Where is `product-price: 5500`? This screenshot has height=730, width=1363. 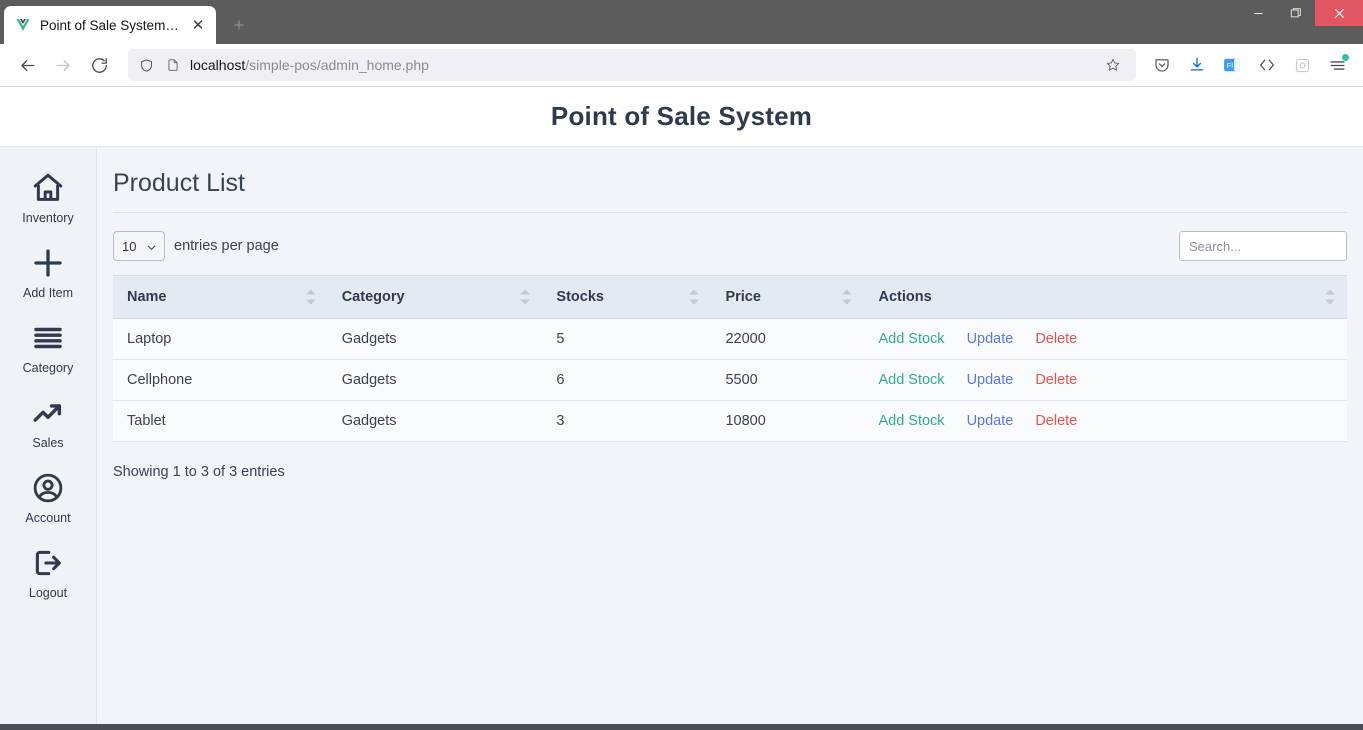 product-price: 5500 is located at coordinates (788, 380).